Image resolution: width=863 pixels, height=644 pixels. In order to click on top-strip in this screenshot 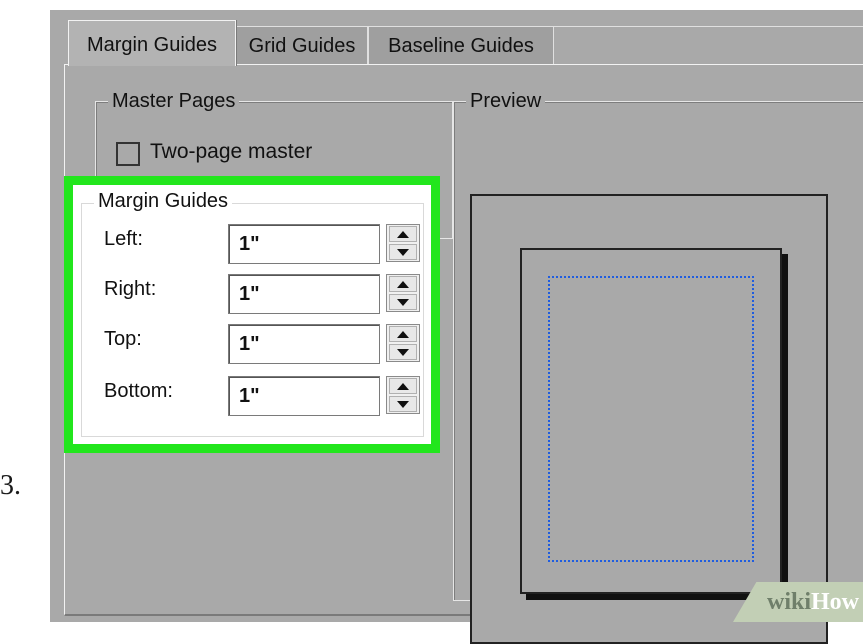, I will do `click(456, 5)`.